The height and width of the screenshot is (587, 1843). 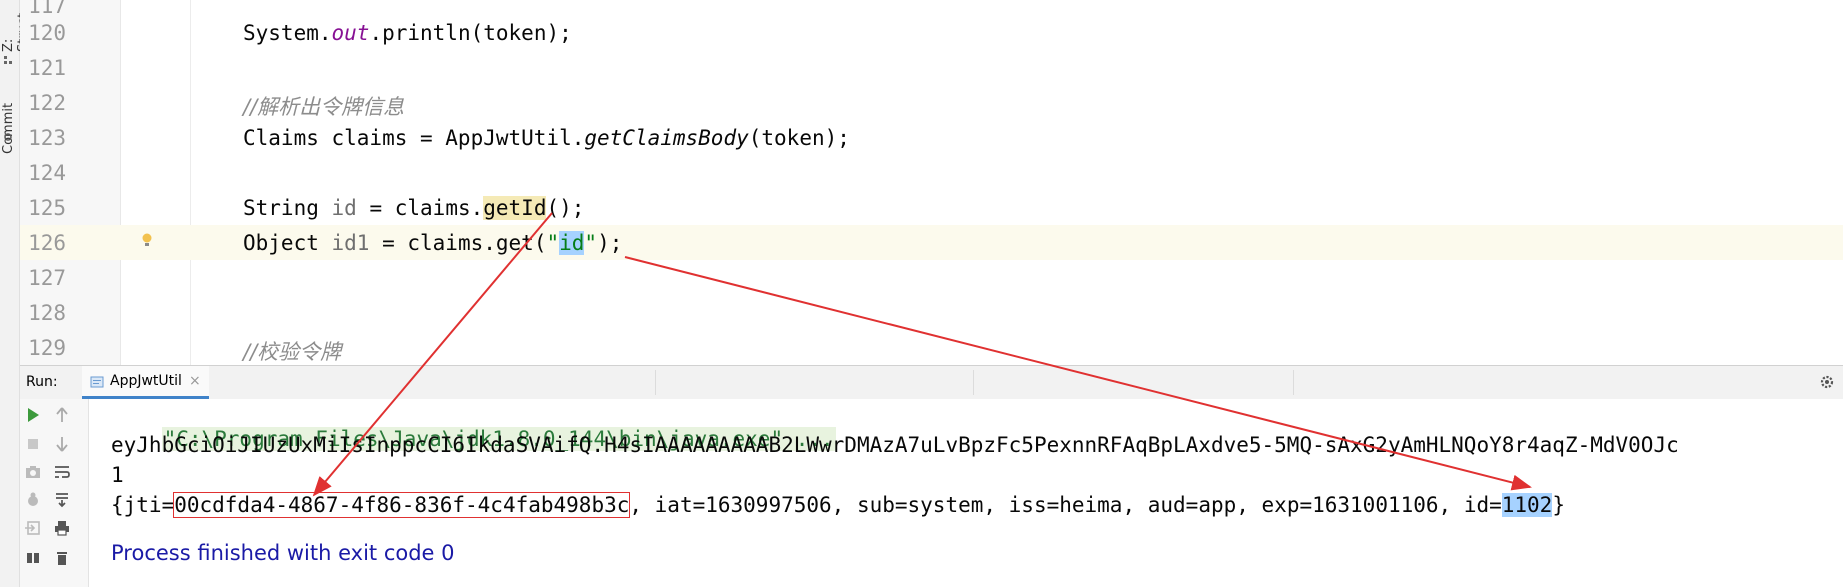 What do you see at coordinates (931, 312) in the screenshot?
I see `code-line: 128` at bounding box center [931, 312].